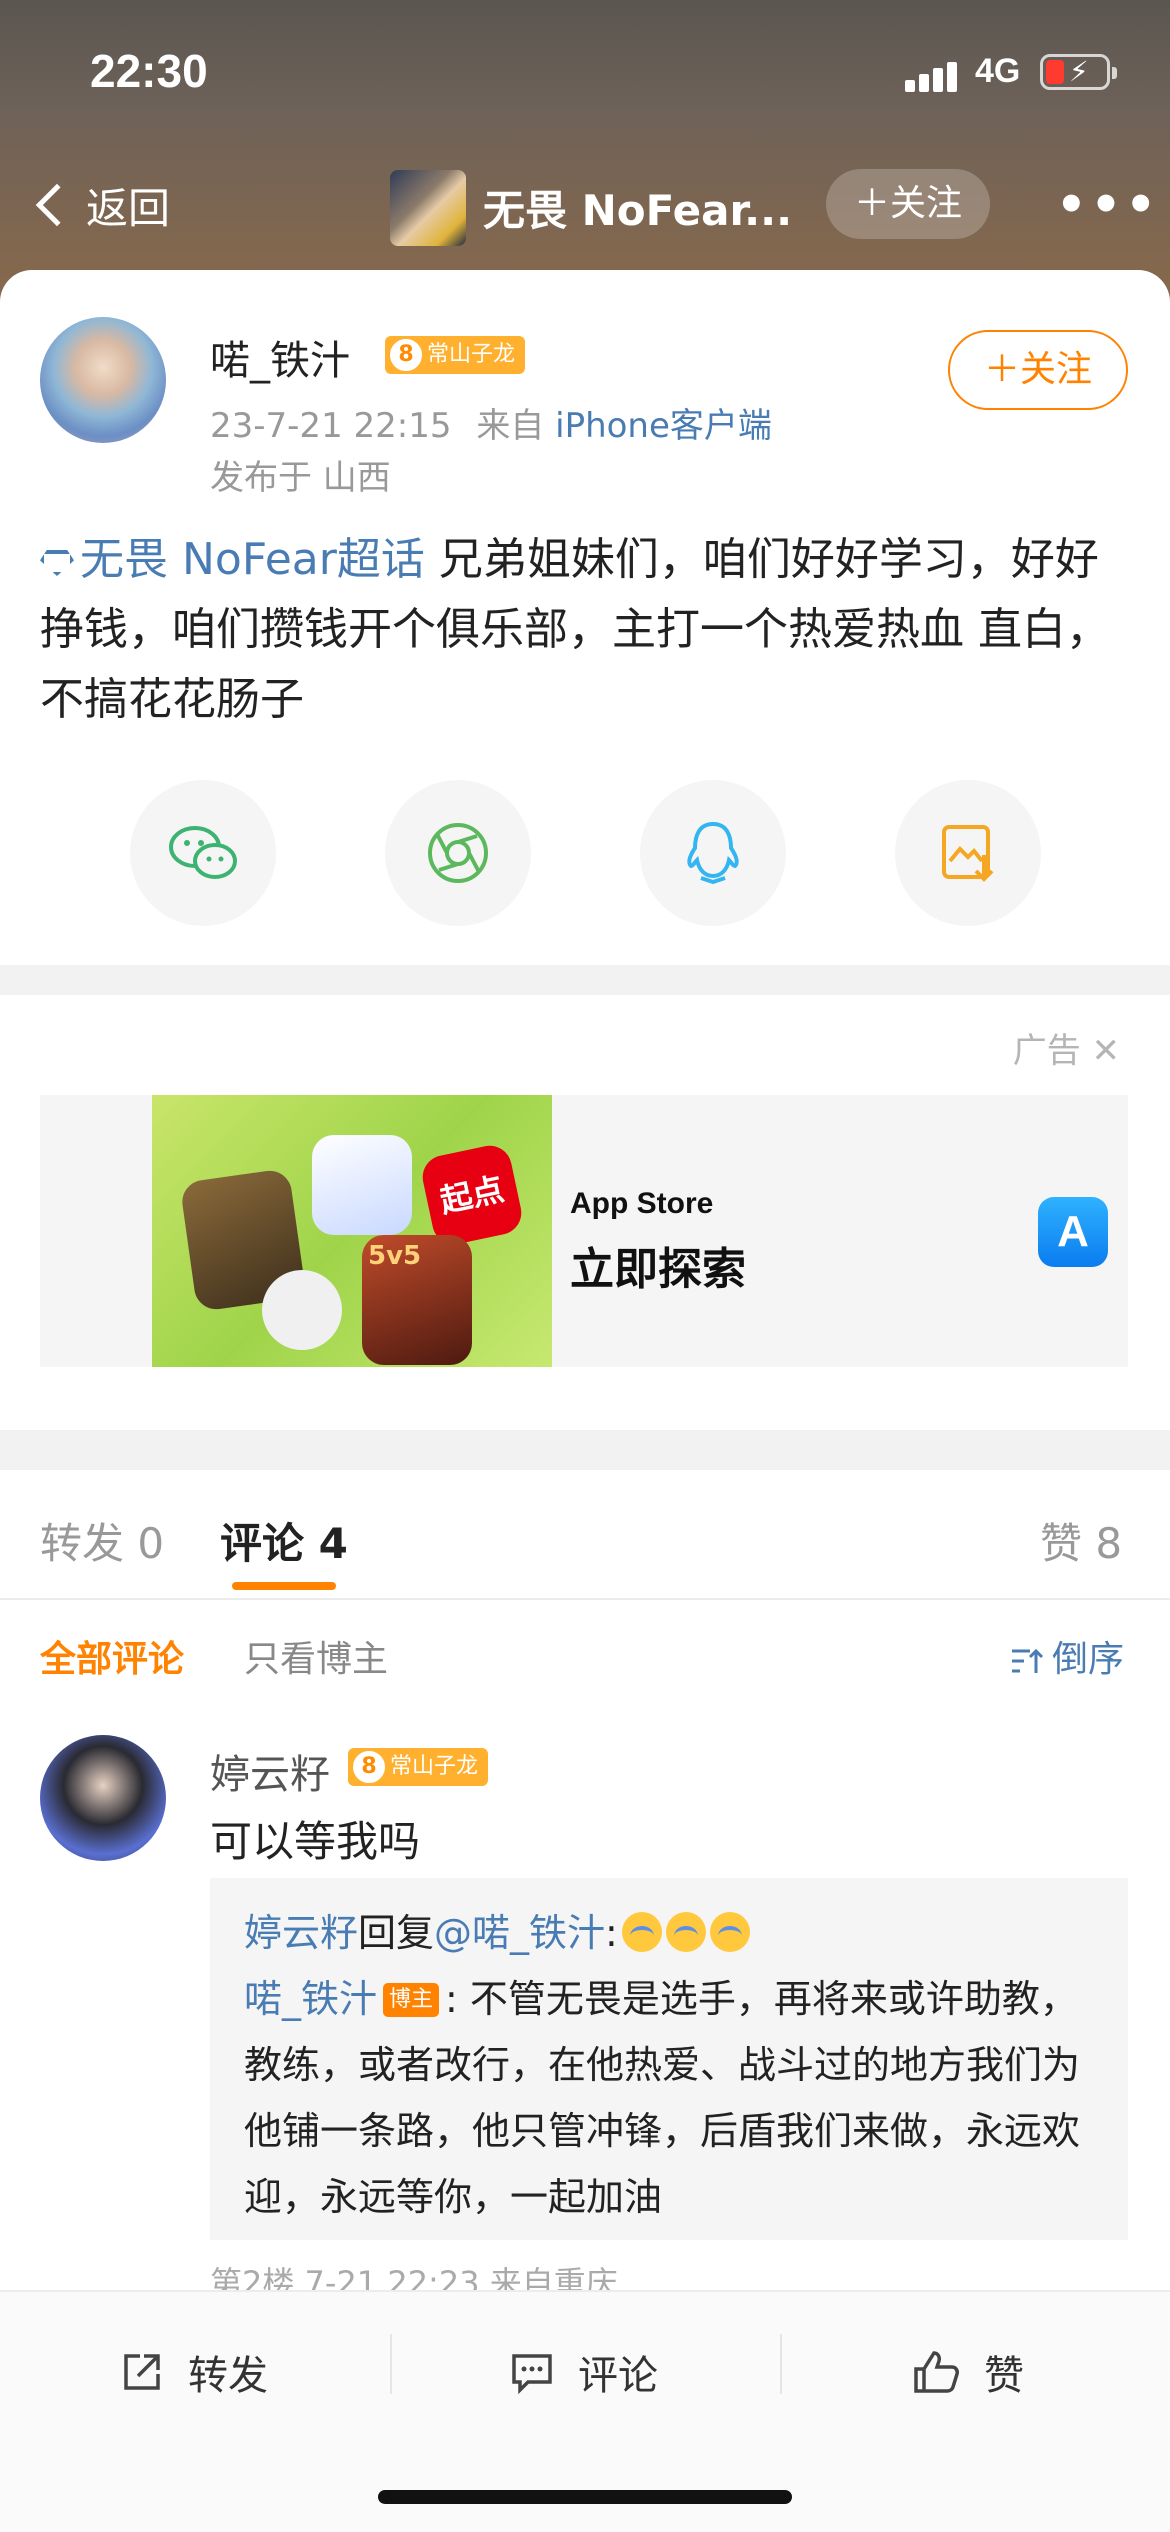 The width and height of the screenshot is (1170, 2532). Describe the element at coordinates (284, 1586) in the screenshot. I see `tab-indicator` at that location.